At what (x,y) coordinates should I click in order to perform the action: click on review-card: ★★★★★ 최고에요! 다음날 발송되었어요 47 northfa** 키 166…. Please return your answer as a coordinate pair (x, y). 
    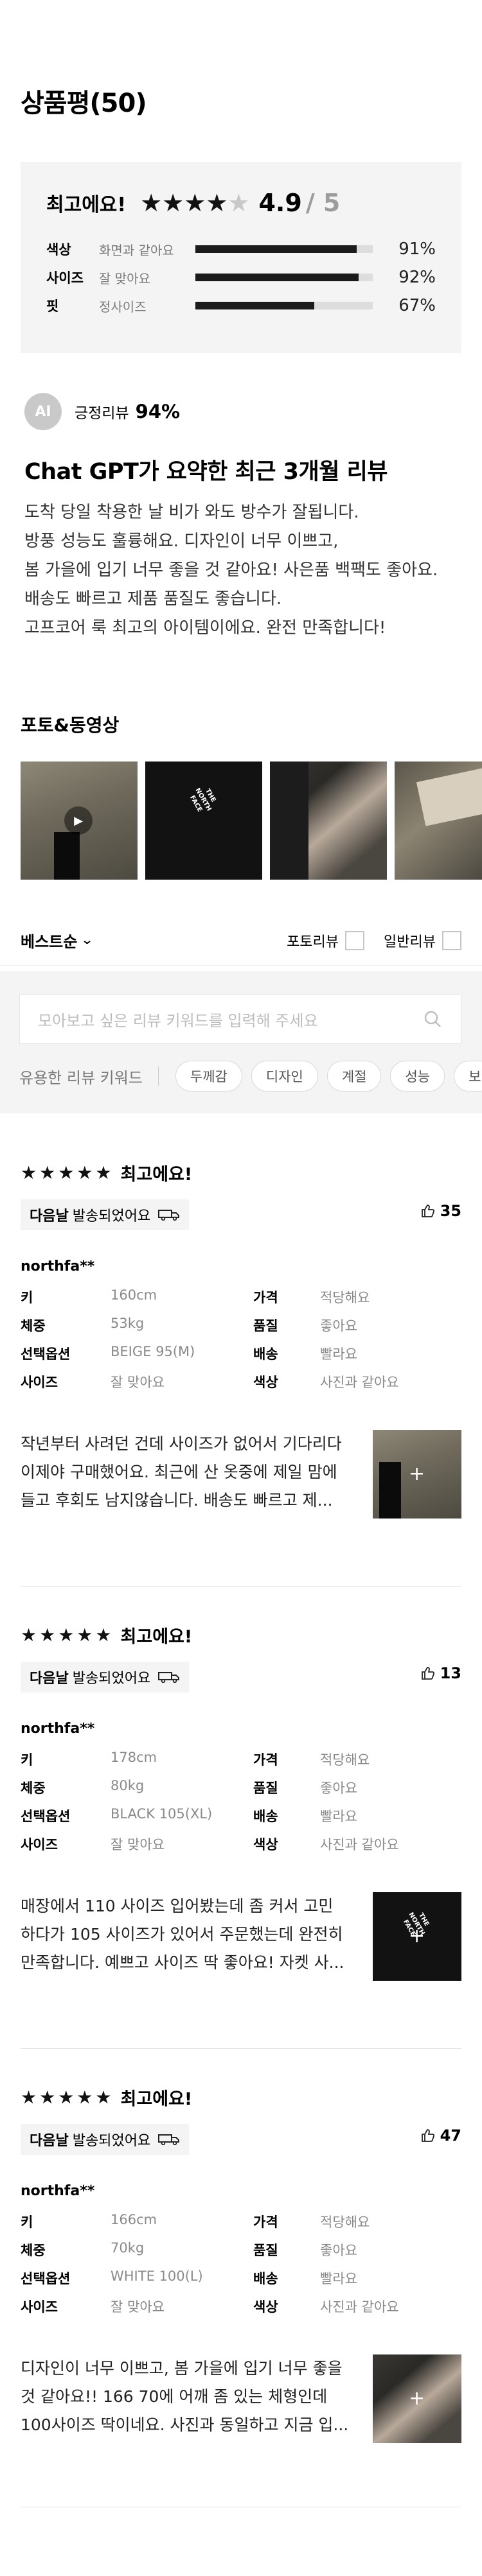
    Looking at the image, I should click on (241, 2263).